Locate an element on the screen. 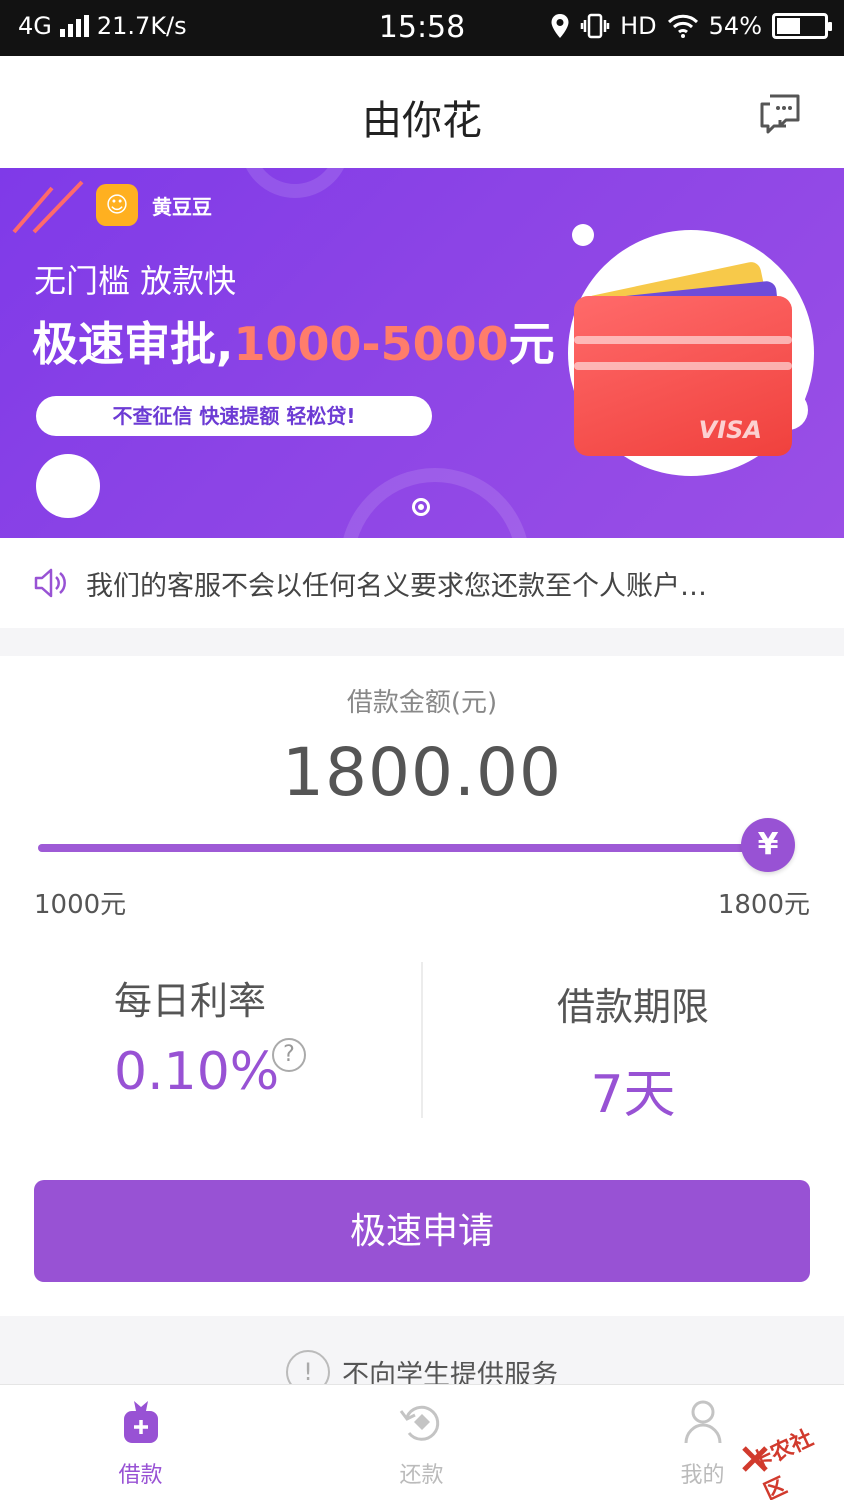 Image resolution: width=844 pixels, height=1500 pixels. banner-title-suffix: 元 is located at coordinates (531, 344).